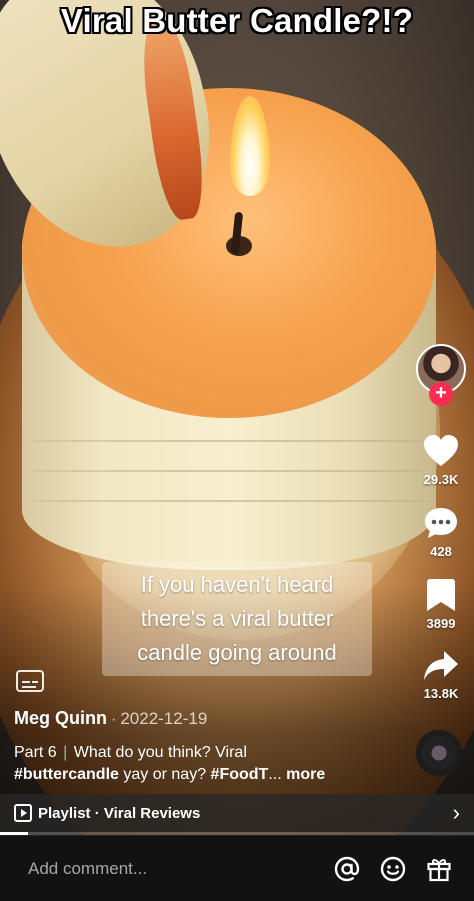 The height and width of the screenshot is (901, 474). I want to click on playlist-bar: Playlist · Viral Reviews ›, so click(237, 813).